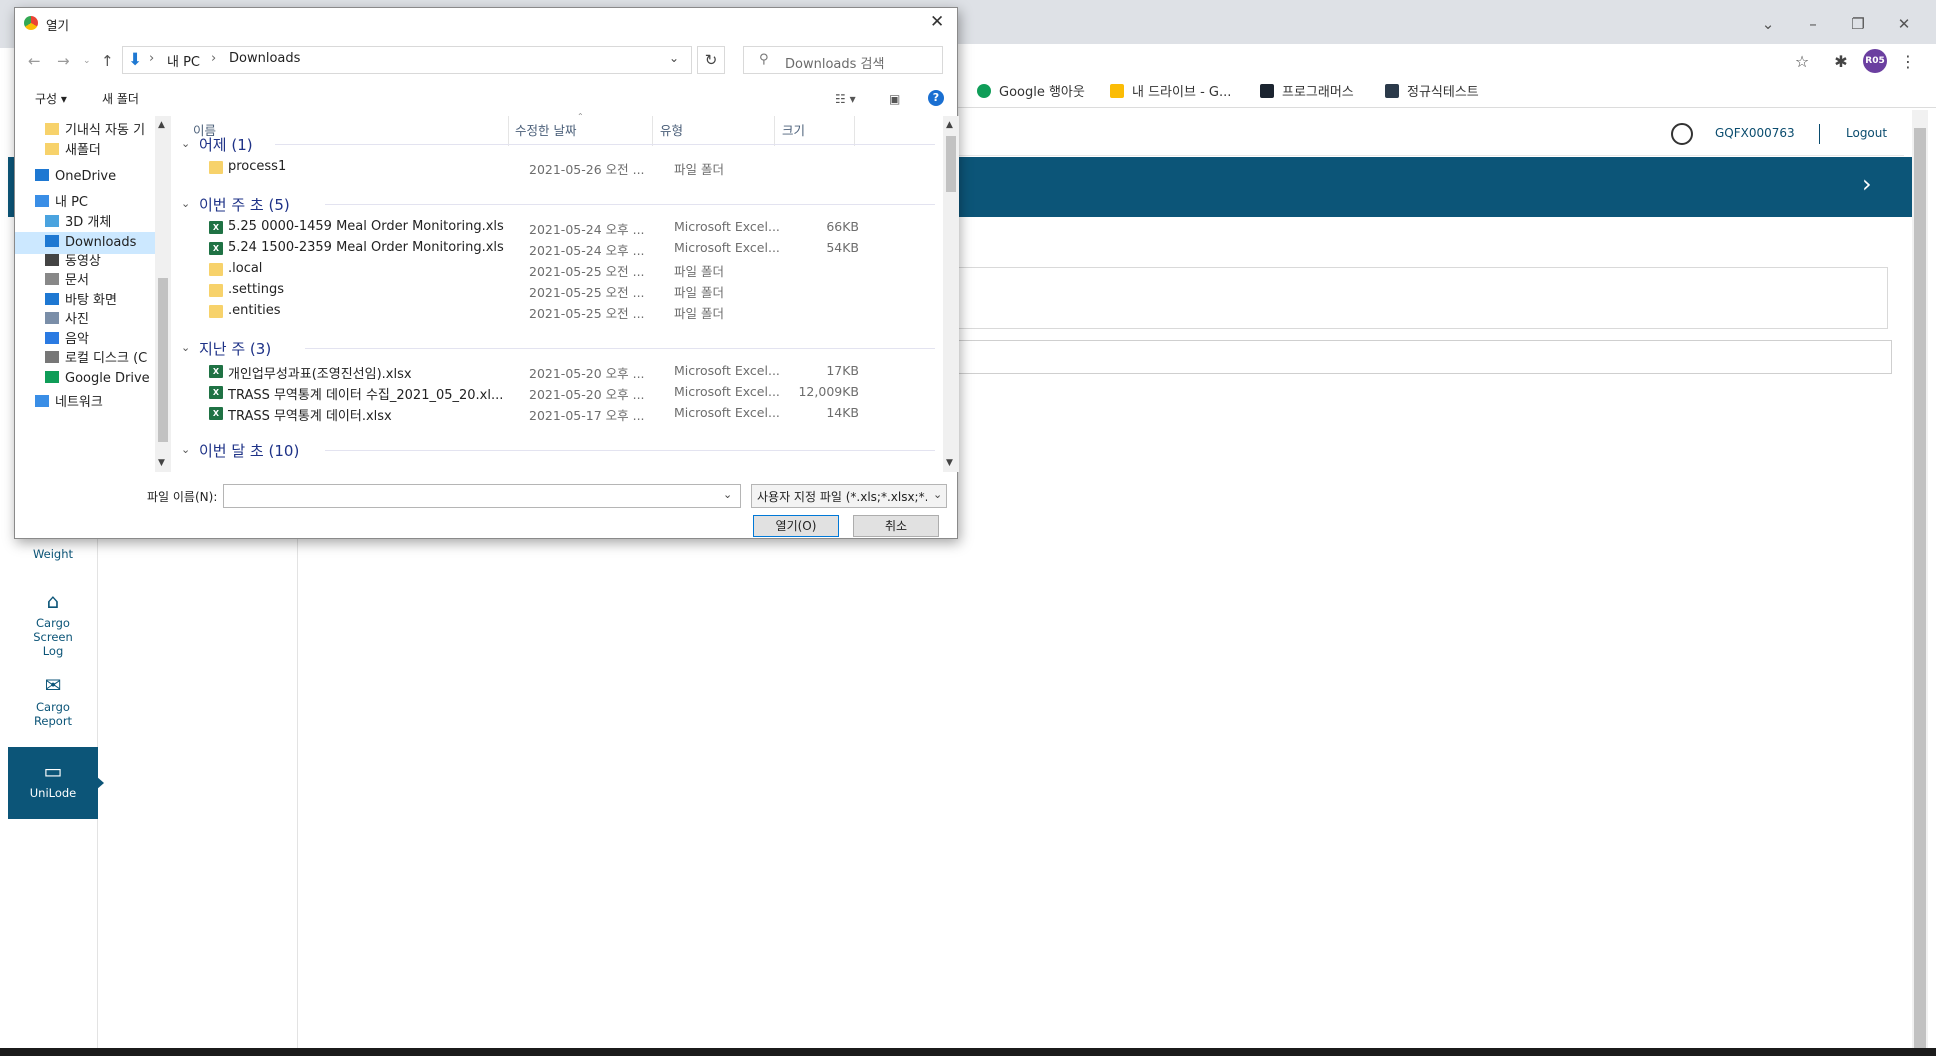 The height and width of the screenshot is (1056, 1936). What do you see at coordinates (796, 526) in the screenshot?
I see `open-button: 열기(O)` at bounding box center [796, 526].